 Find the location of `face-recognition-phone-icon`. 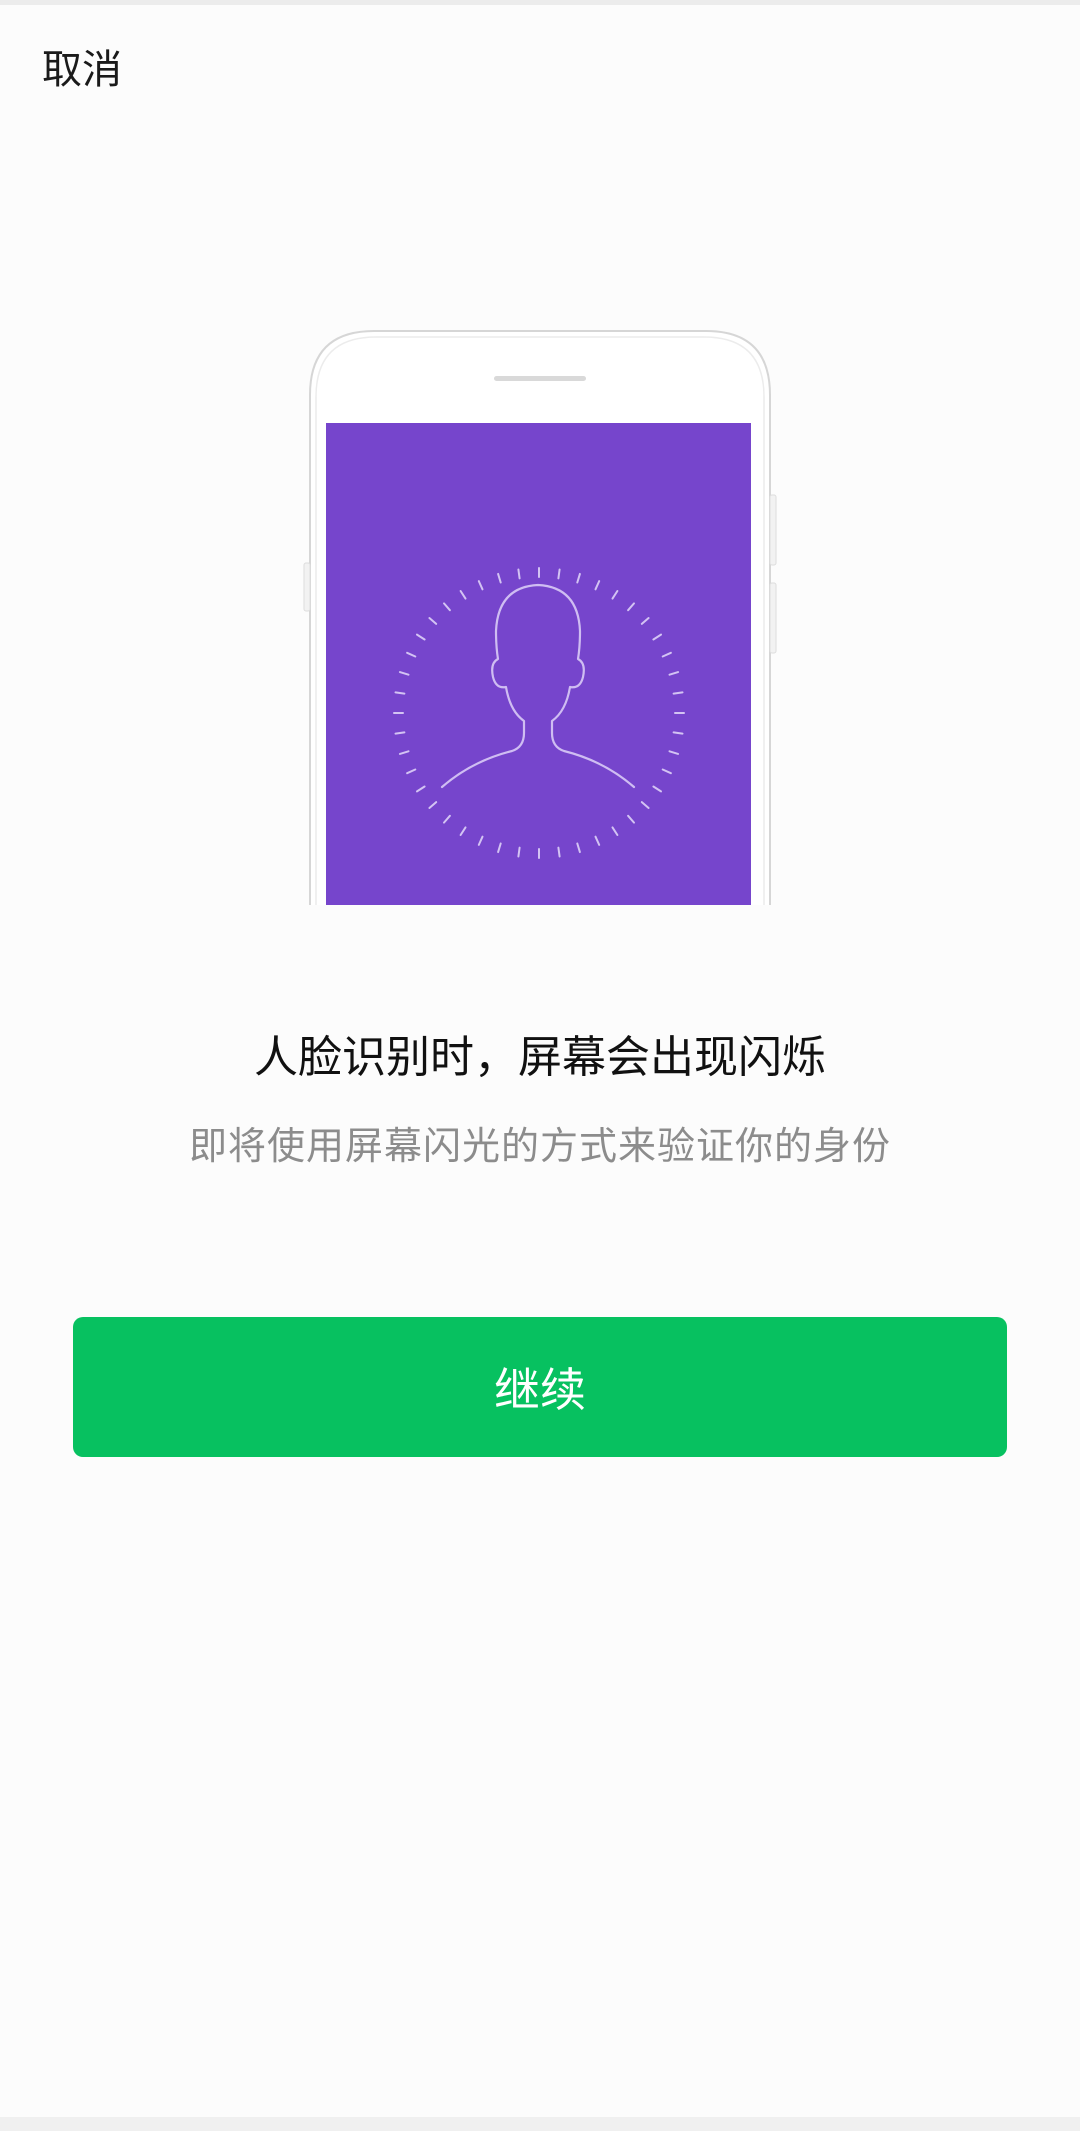

face-recognition-phone-icon is located at coordinates (540, 615).